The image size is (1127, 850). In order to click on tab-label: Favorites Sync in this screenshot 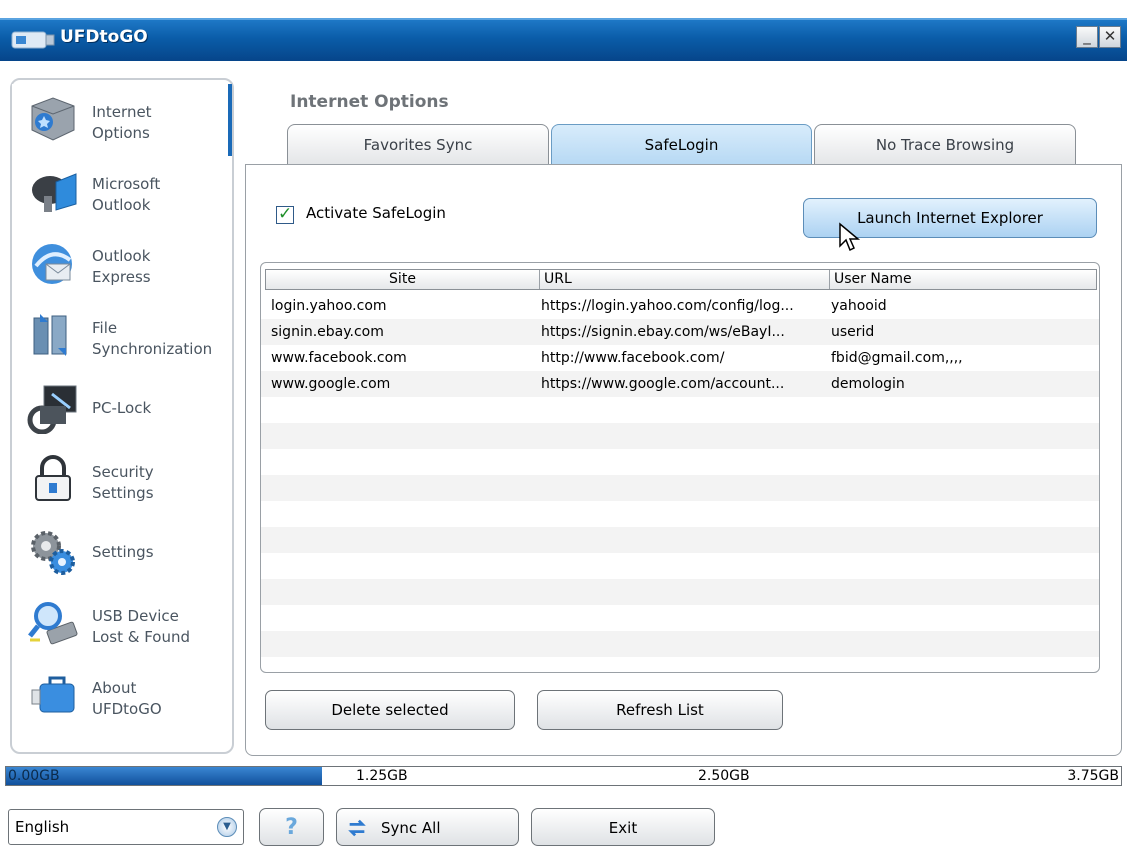, I will do `click(418, 145)`.